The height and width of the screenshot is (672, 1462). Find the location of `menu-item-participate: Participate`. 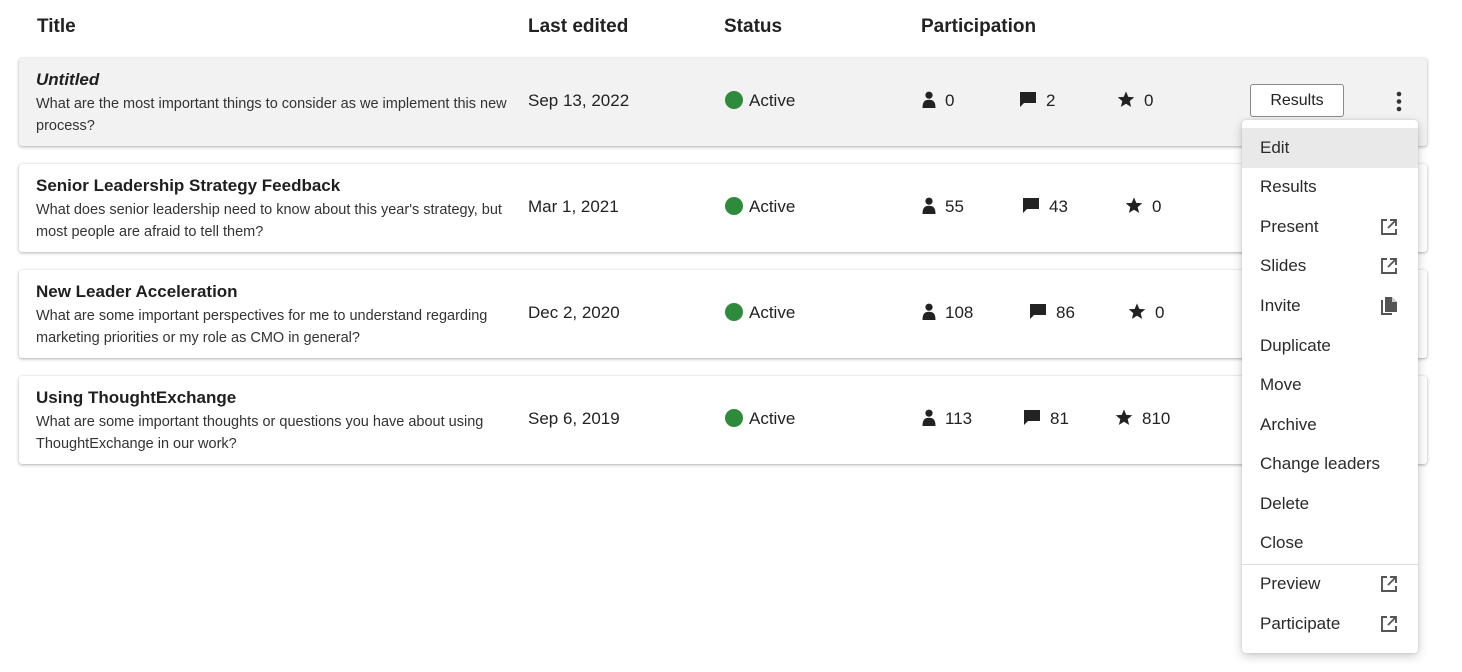

menu-item-participate: Participate is located at coordinates (1330, 624).